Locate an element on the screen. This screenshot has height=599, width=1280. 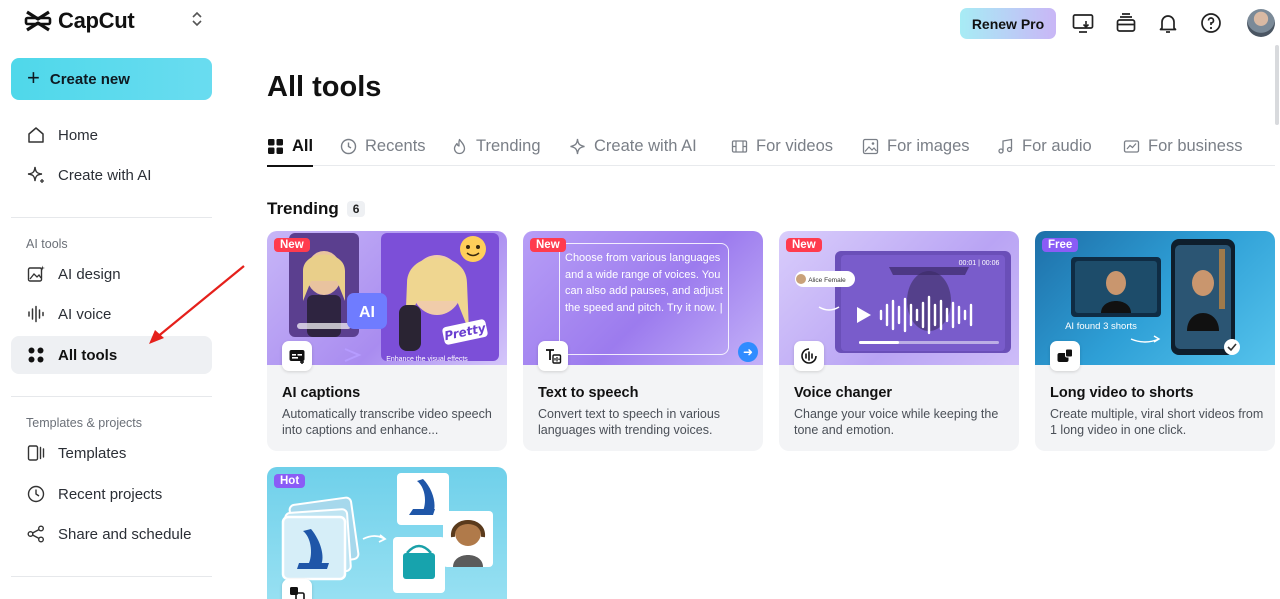
voice-changer-tool-icon is located at coordinates (809, 356).